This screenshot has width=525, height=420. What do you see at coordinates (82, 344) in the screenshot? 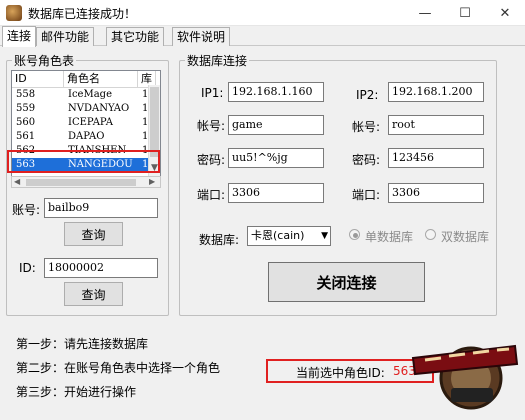
I see `step1-text: 第一步：请先连接数据库` at bounding box center [82, 344].